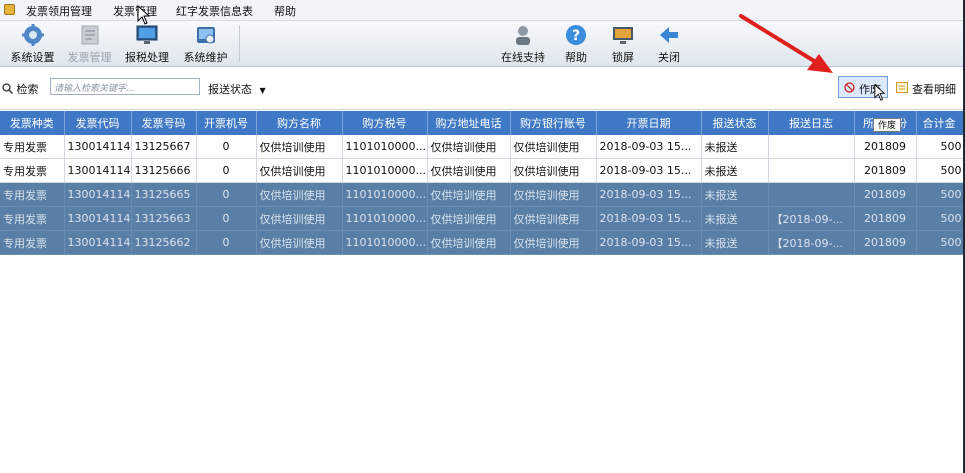 Image resolution: width=965 pixels, height=473 pixels. I want to click on invoice-manage-button: 发票管理, so click(89, 43).